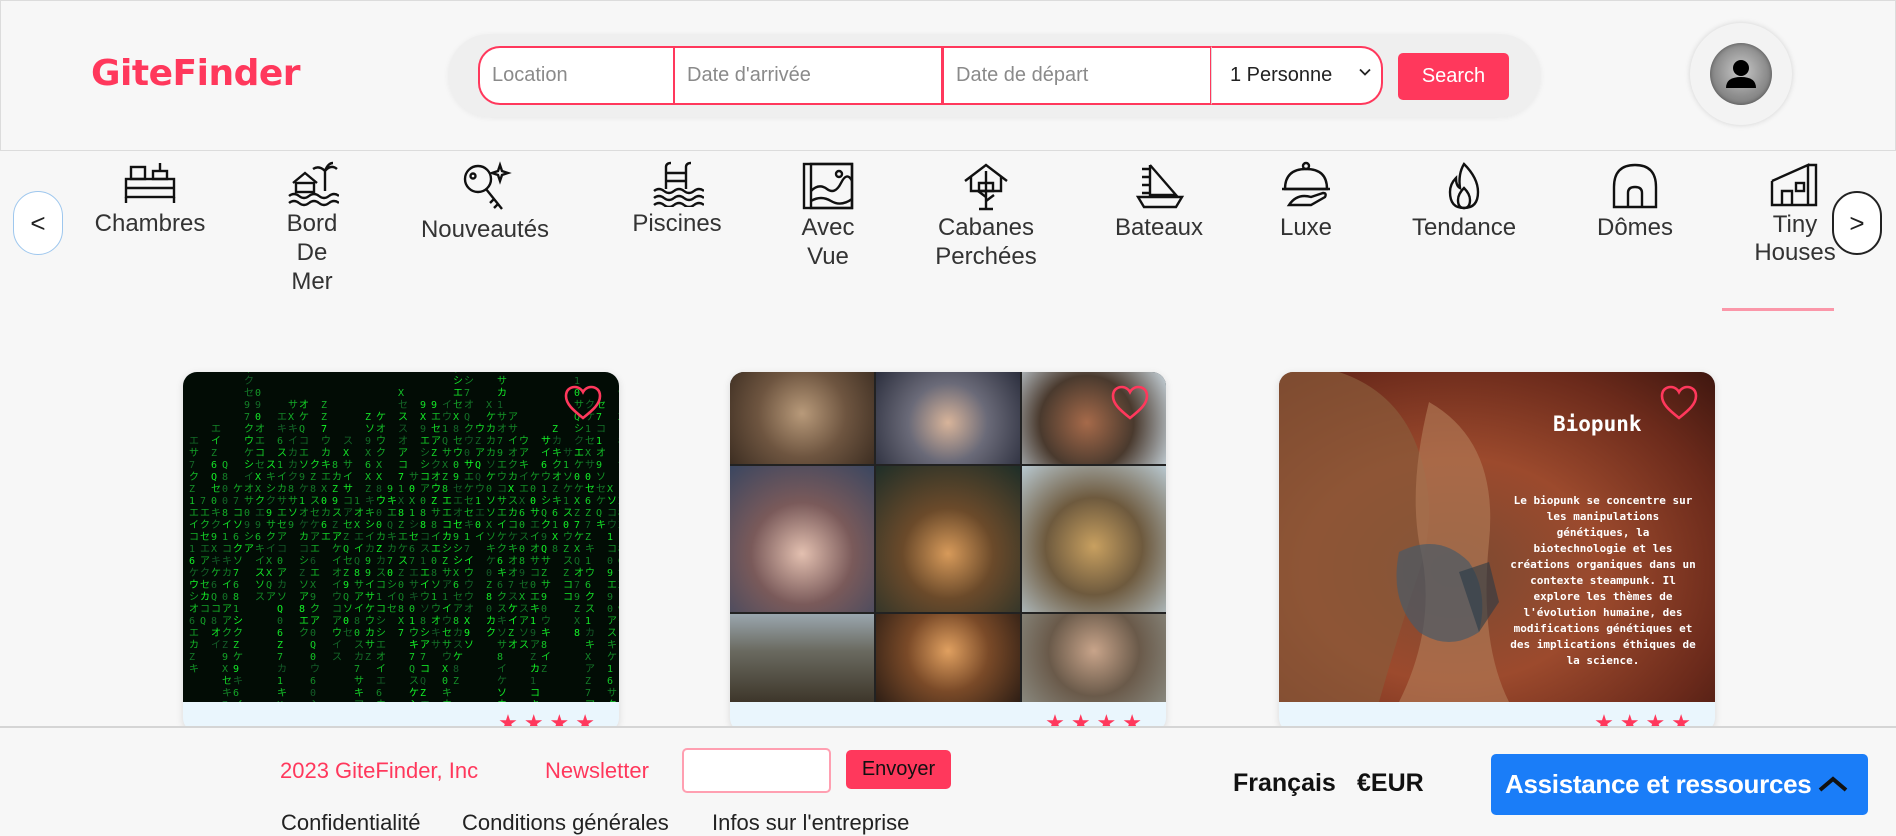 This screenshot has width=1896, height=836. What do you see at coordinates (1795, 238) in the screenshot?
I see `category-label: Tiny Houses` at bounding box center [1795, 238].